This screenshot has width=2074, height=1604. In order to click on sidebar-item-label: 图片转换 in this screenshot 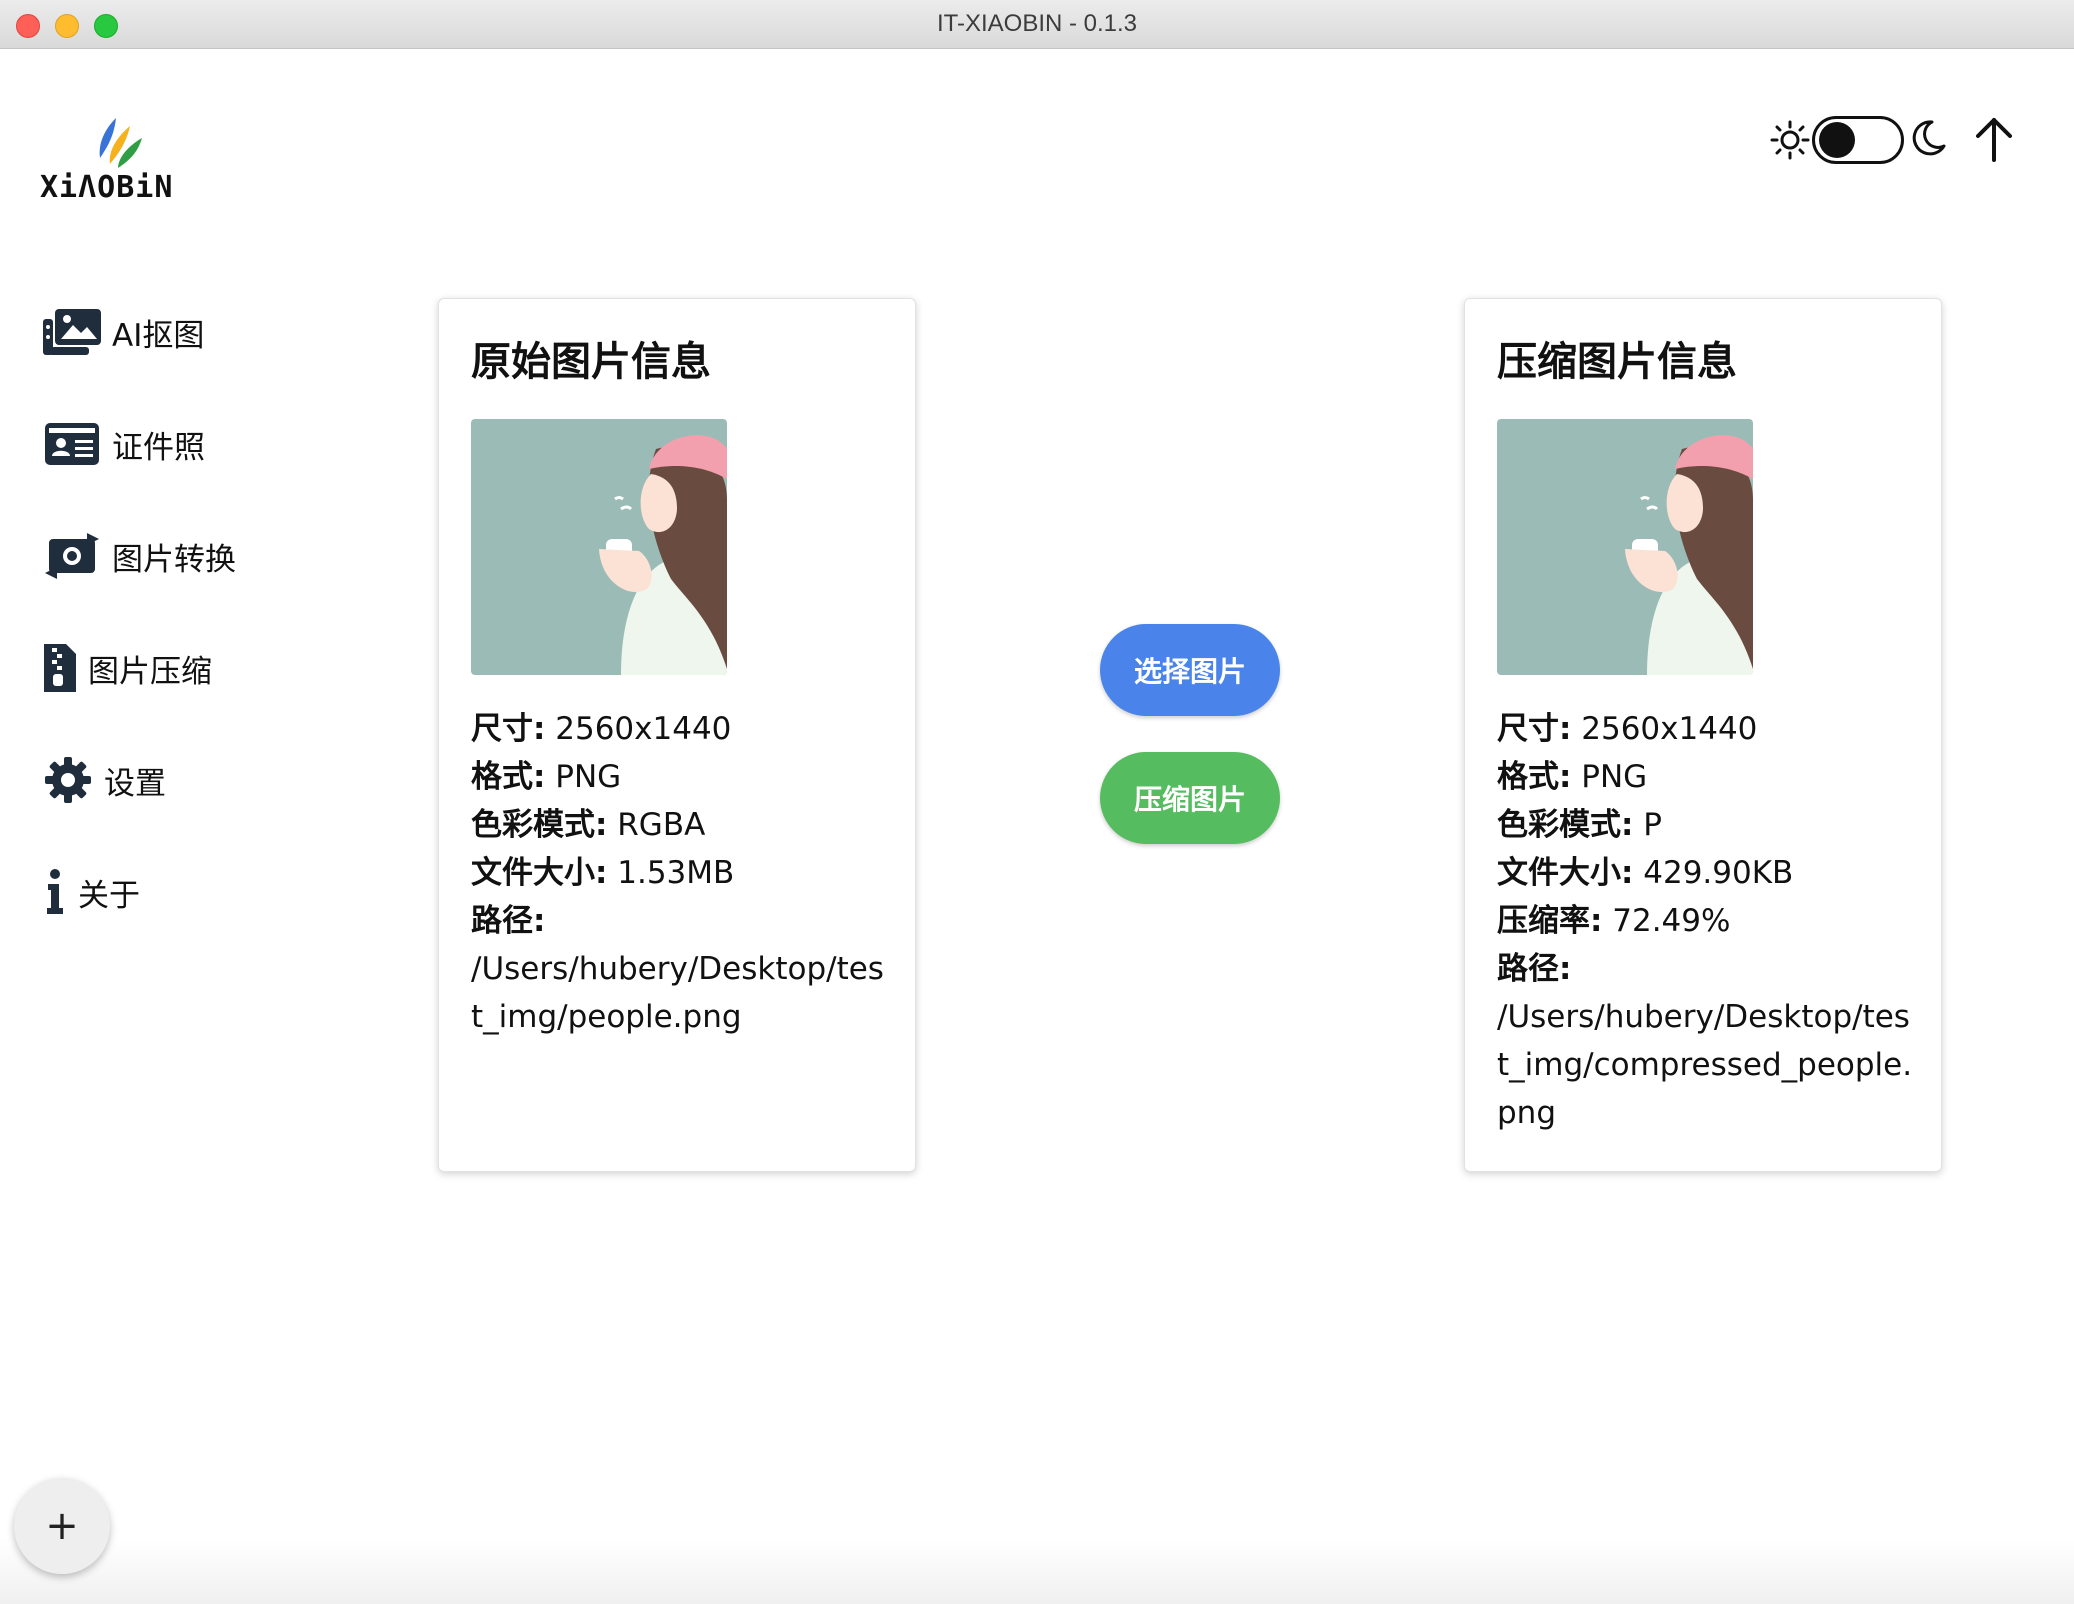, I will do `click(174, 559)`.